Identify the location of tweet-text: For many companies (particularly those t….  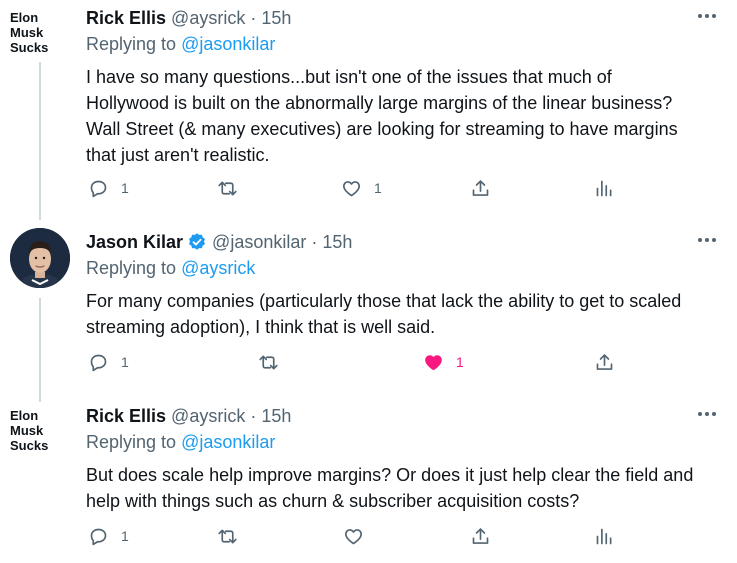
(401, 314).